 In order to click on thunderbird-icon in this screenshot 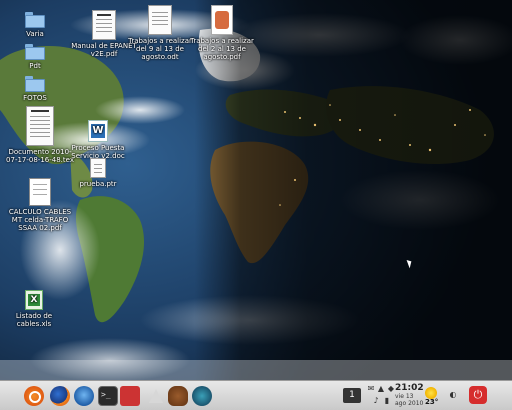, I will do `click(84, 396)`.